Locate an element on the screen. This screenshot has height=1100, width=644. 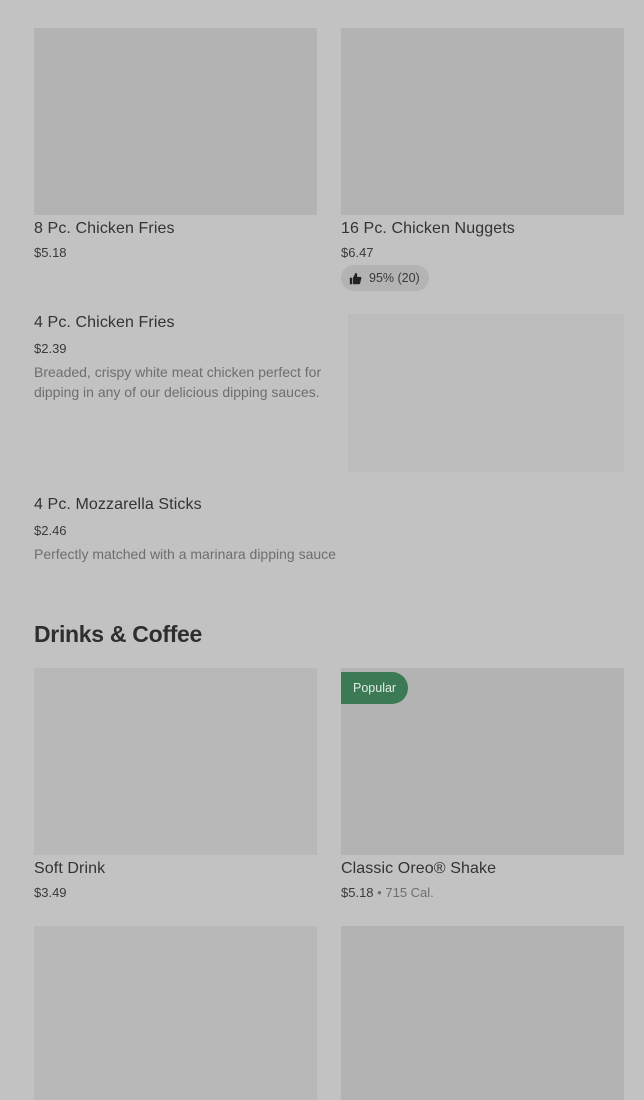
item-image-soft-drink is located at coordinates (175, 761).